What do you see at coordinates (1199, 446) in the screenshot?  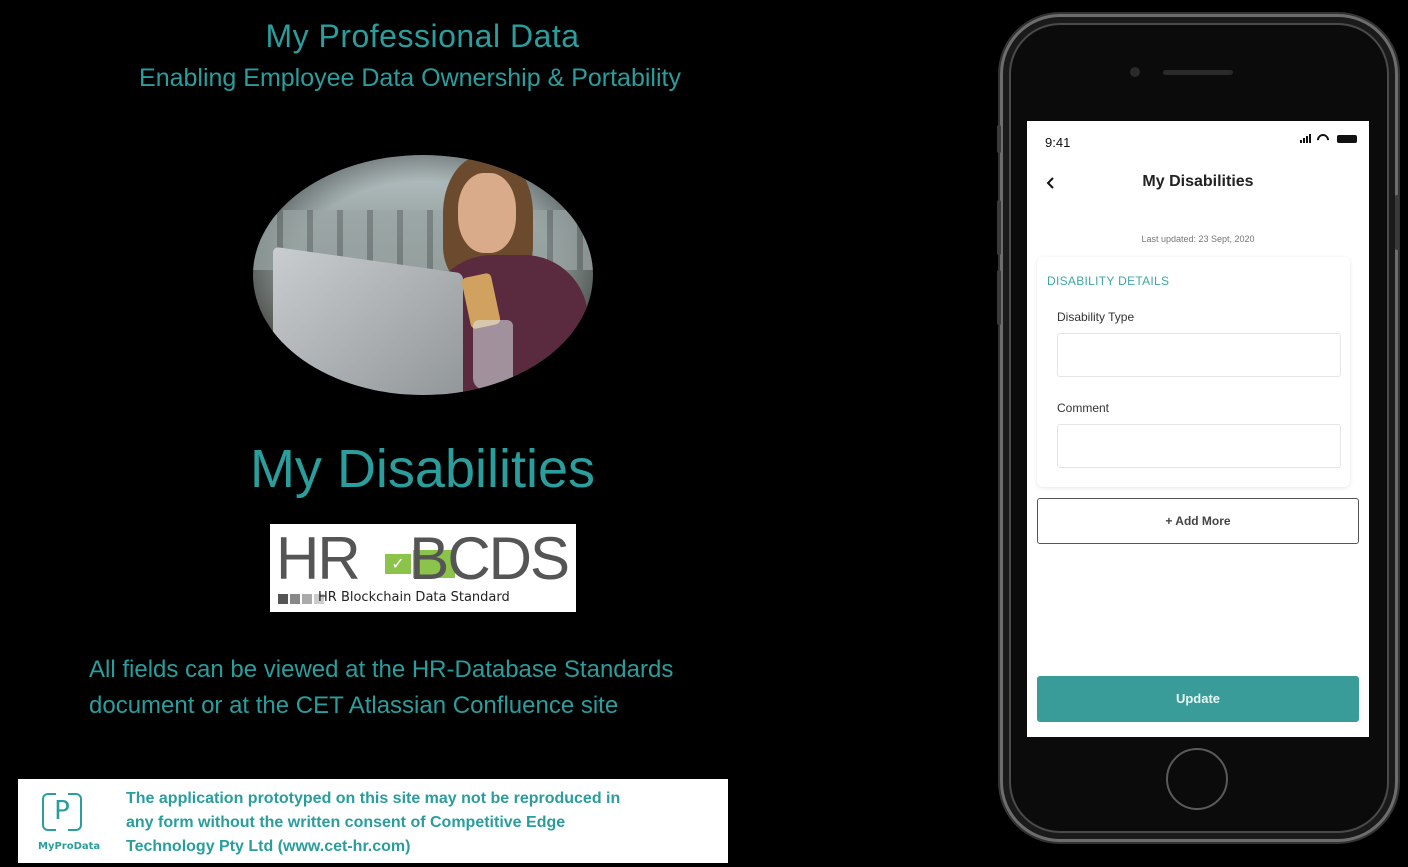 I see `comment-input` at bounding box center [1199, 446].